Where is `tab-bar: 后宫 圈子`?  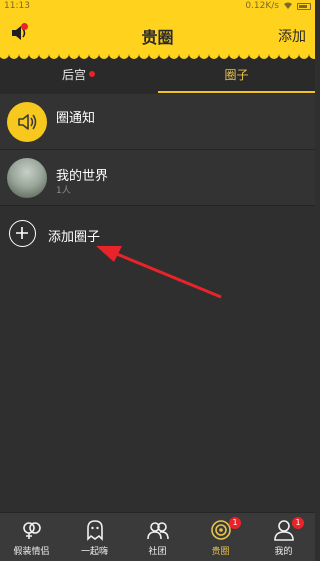 tab-bar: 后宫 圈子 is located at coordinates (157, 78).